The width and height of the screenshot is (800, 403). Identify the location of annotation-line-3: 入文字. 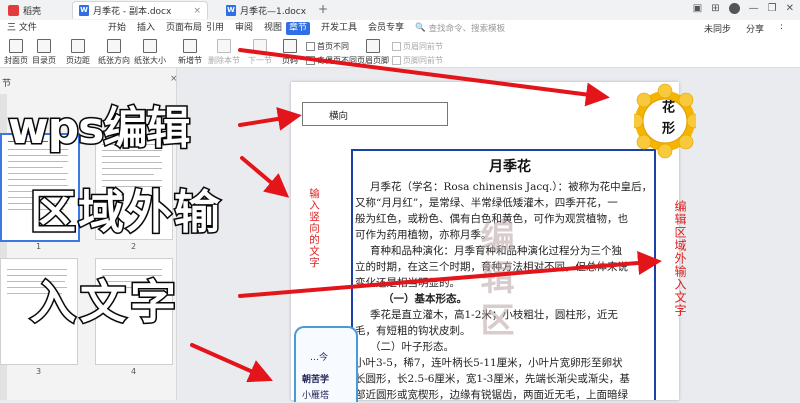
(104, 302).